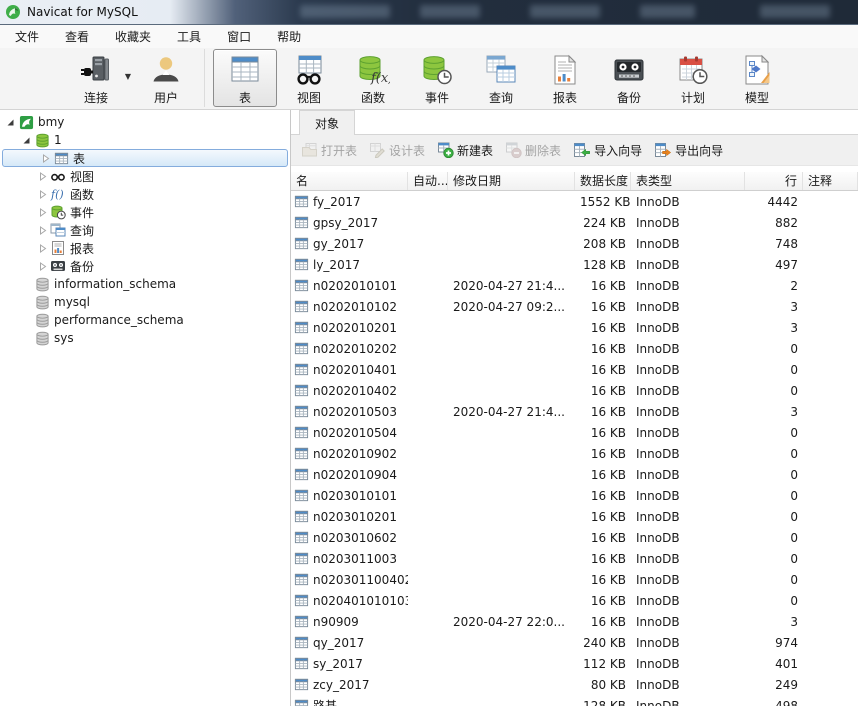 This screenshot has height=706, width=858. I want to click on table-row: gpsy_2017 224 KB InnoDB 882, so click(574, 222).